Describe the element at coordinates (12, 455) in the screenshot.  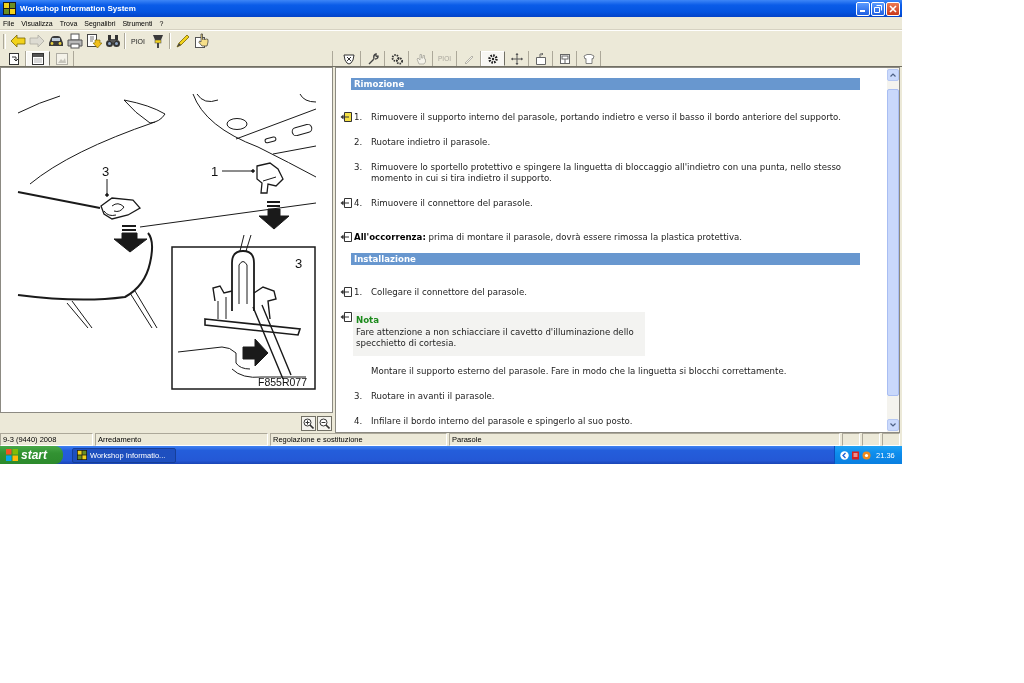
I see `flag-icon` at that location.